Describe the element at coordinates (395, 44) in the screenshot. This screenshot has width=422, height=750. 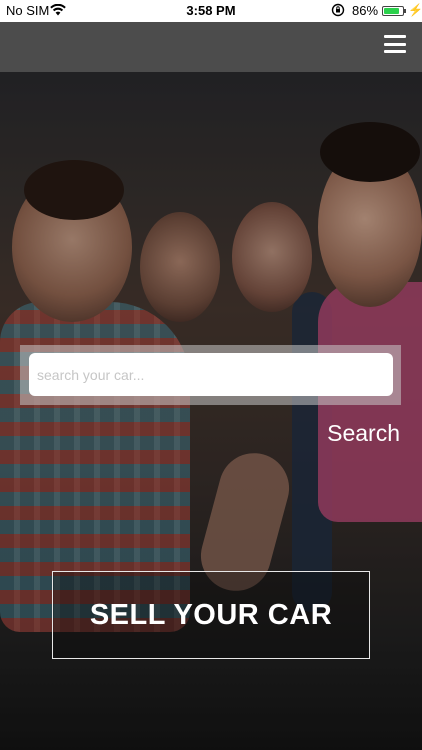
I see `hamburger-menu-icon` at that location.